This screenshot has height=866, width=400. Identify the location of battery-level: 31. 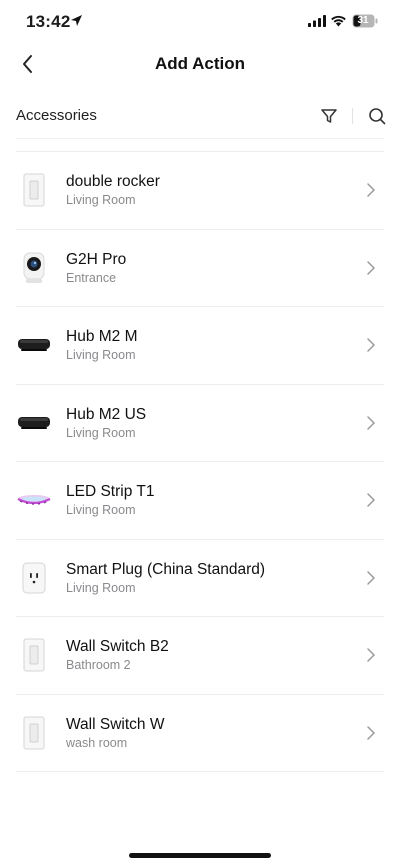
(363, 20).